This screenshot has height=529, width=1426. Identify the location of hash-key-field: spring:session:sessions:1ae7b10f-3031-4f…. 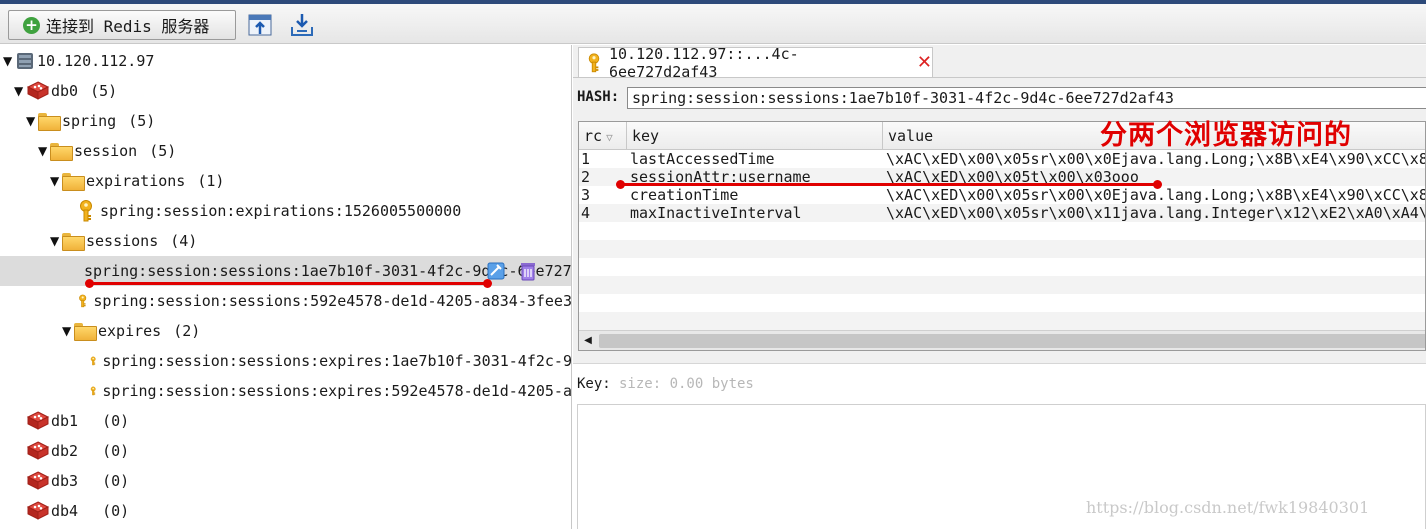
(1026, 98).